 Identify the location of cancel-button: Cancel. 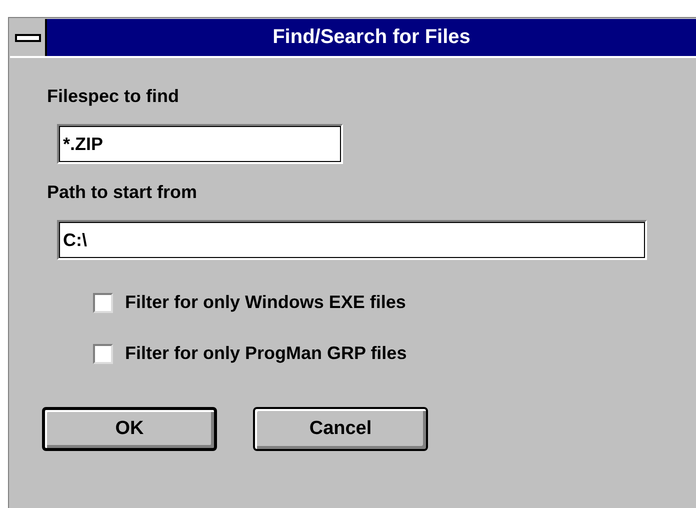
(340, 429).